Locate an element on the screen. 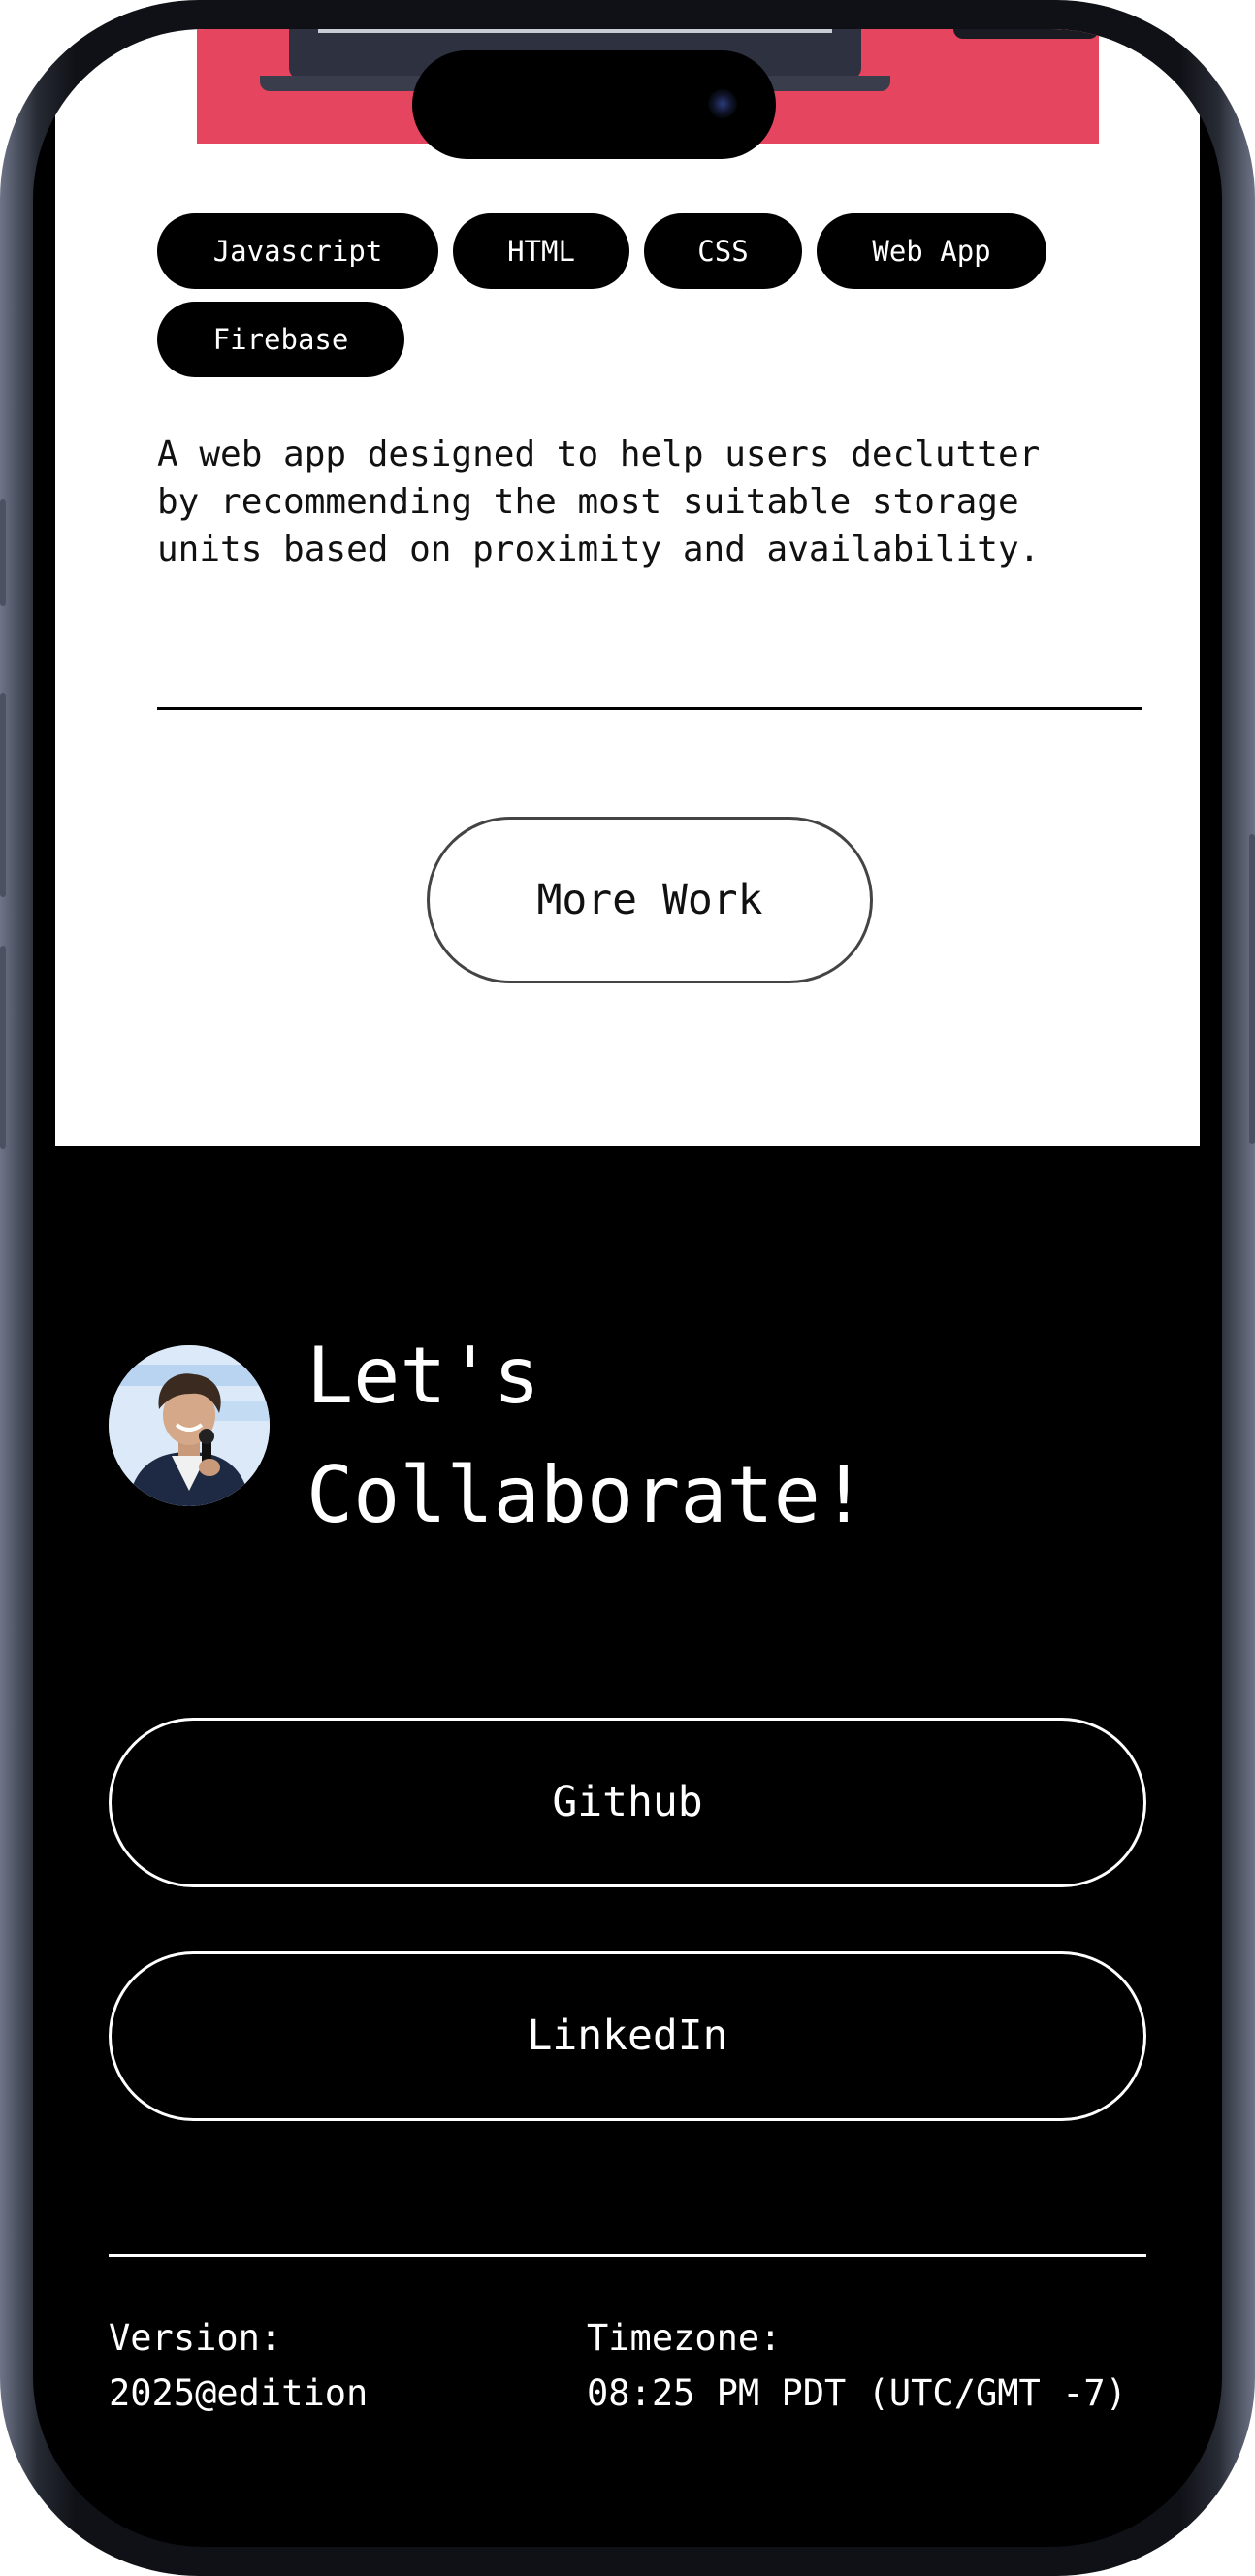 The height and width of the screenshot is (2576, 1255). camera-icon is located at coordinates (722, 103).